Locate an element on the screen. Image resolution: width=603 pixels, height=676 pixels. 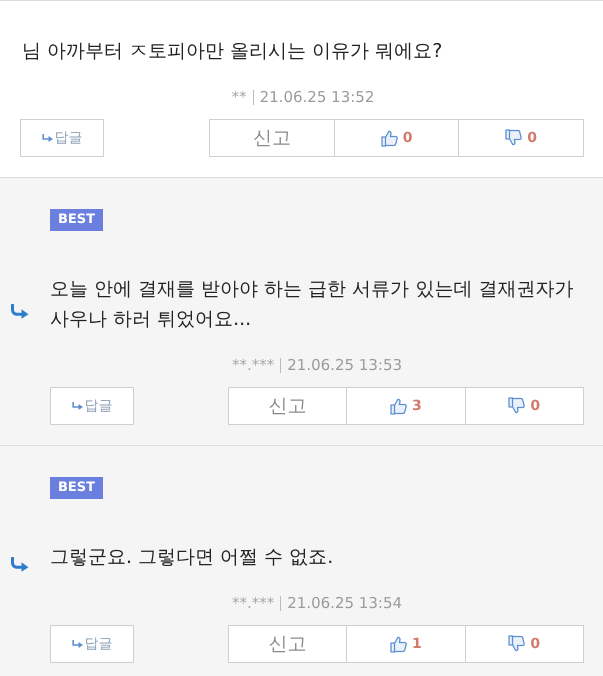
like-button: 0 is located at coordinates (397, 138).